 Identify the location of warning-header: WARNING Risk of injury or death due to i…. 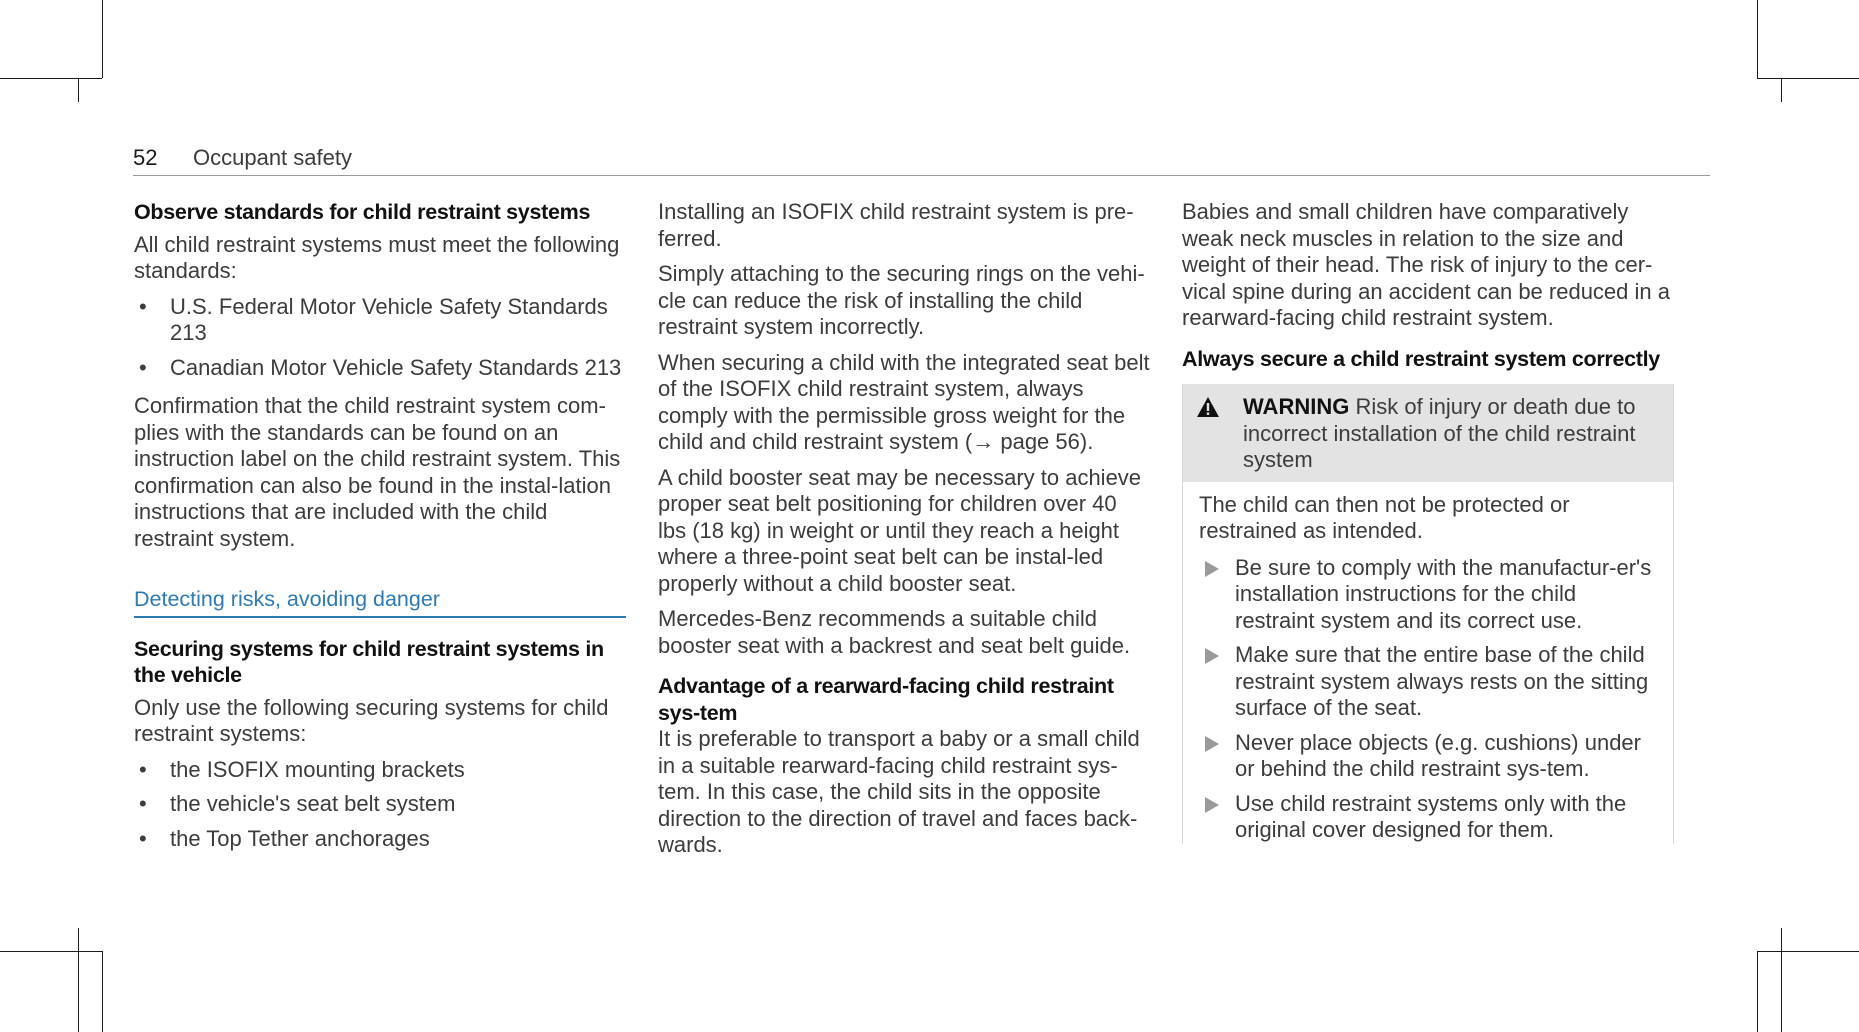
(1428, 433).